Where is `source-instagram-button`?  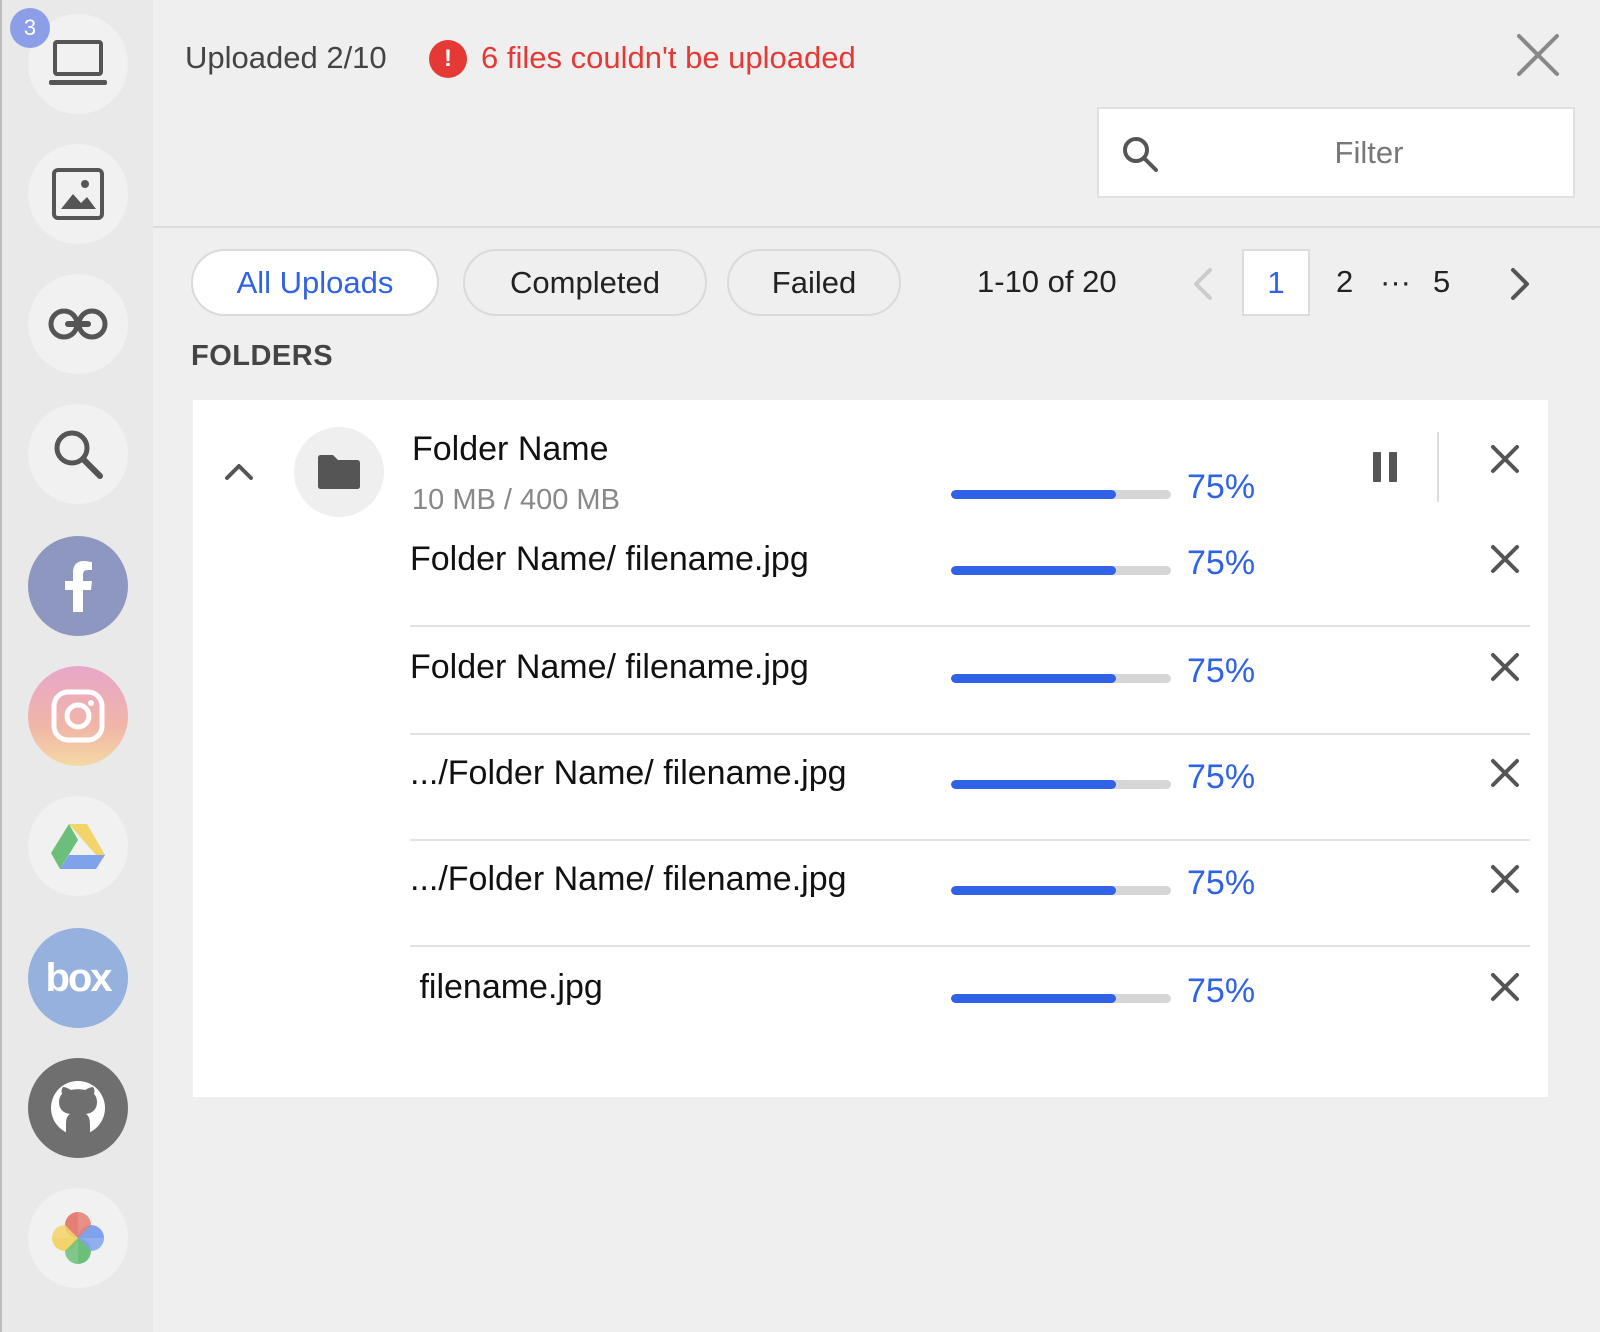
source-instagram-button is located at coordinates (78, 716).